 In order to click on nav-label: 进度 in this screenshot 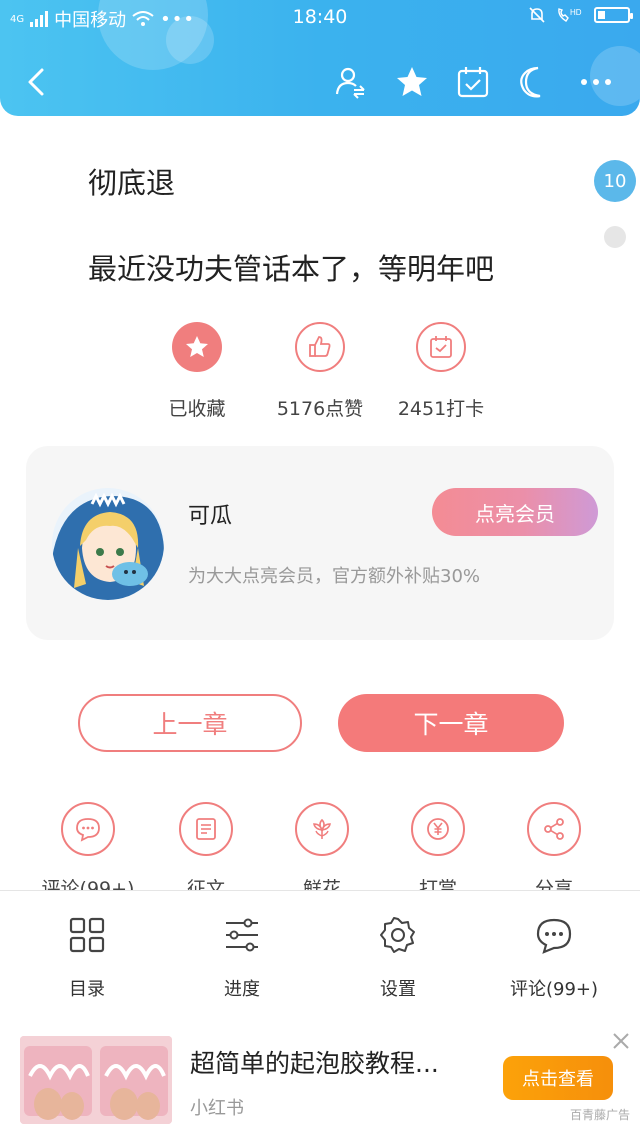, I will do `click(242, 989)`.